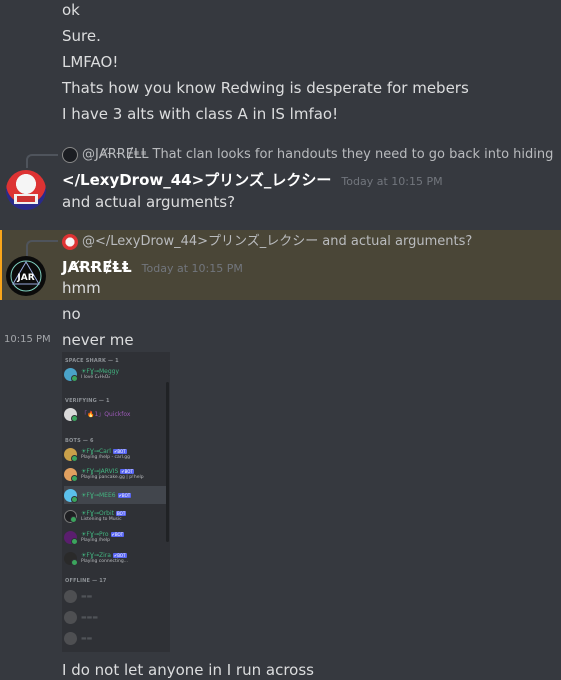  What do you see at coordinates (92, 361) in the screenshot?
I see `section-label: SPACE SHARK — 1` at bounding box center [92, 361].